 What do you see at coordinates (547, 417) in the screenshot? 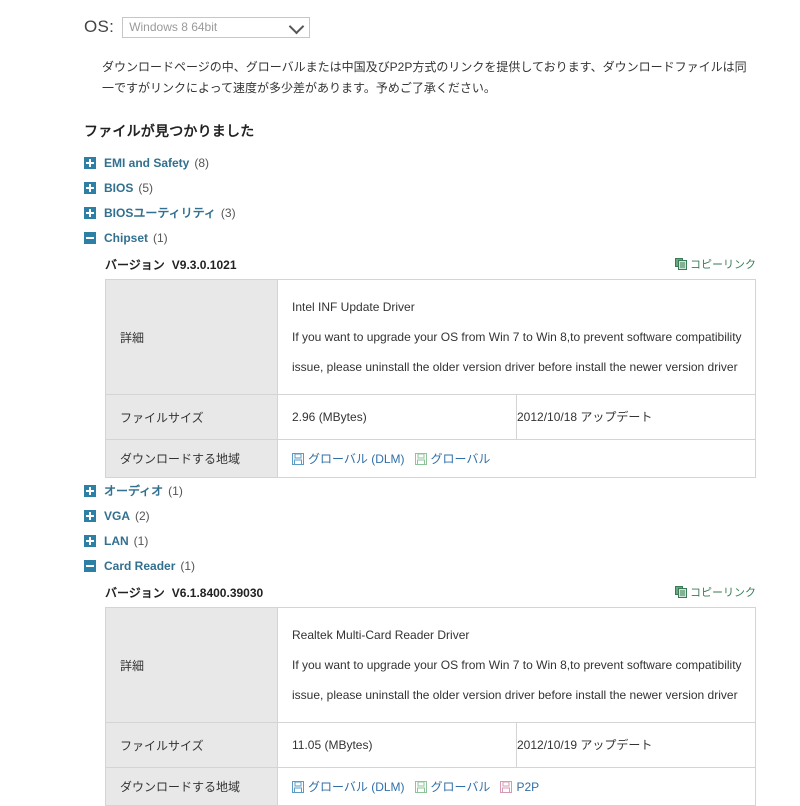
I see `update-date: 2012/10/18` at bounding box center [547, 417].